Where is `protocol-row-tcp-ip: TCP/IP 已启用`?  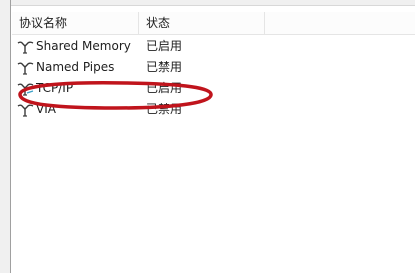
protocol-row-tcp-ip: TCP/IP 已启用 is located at coordinates (213, 88).